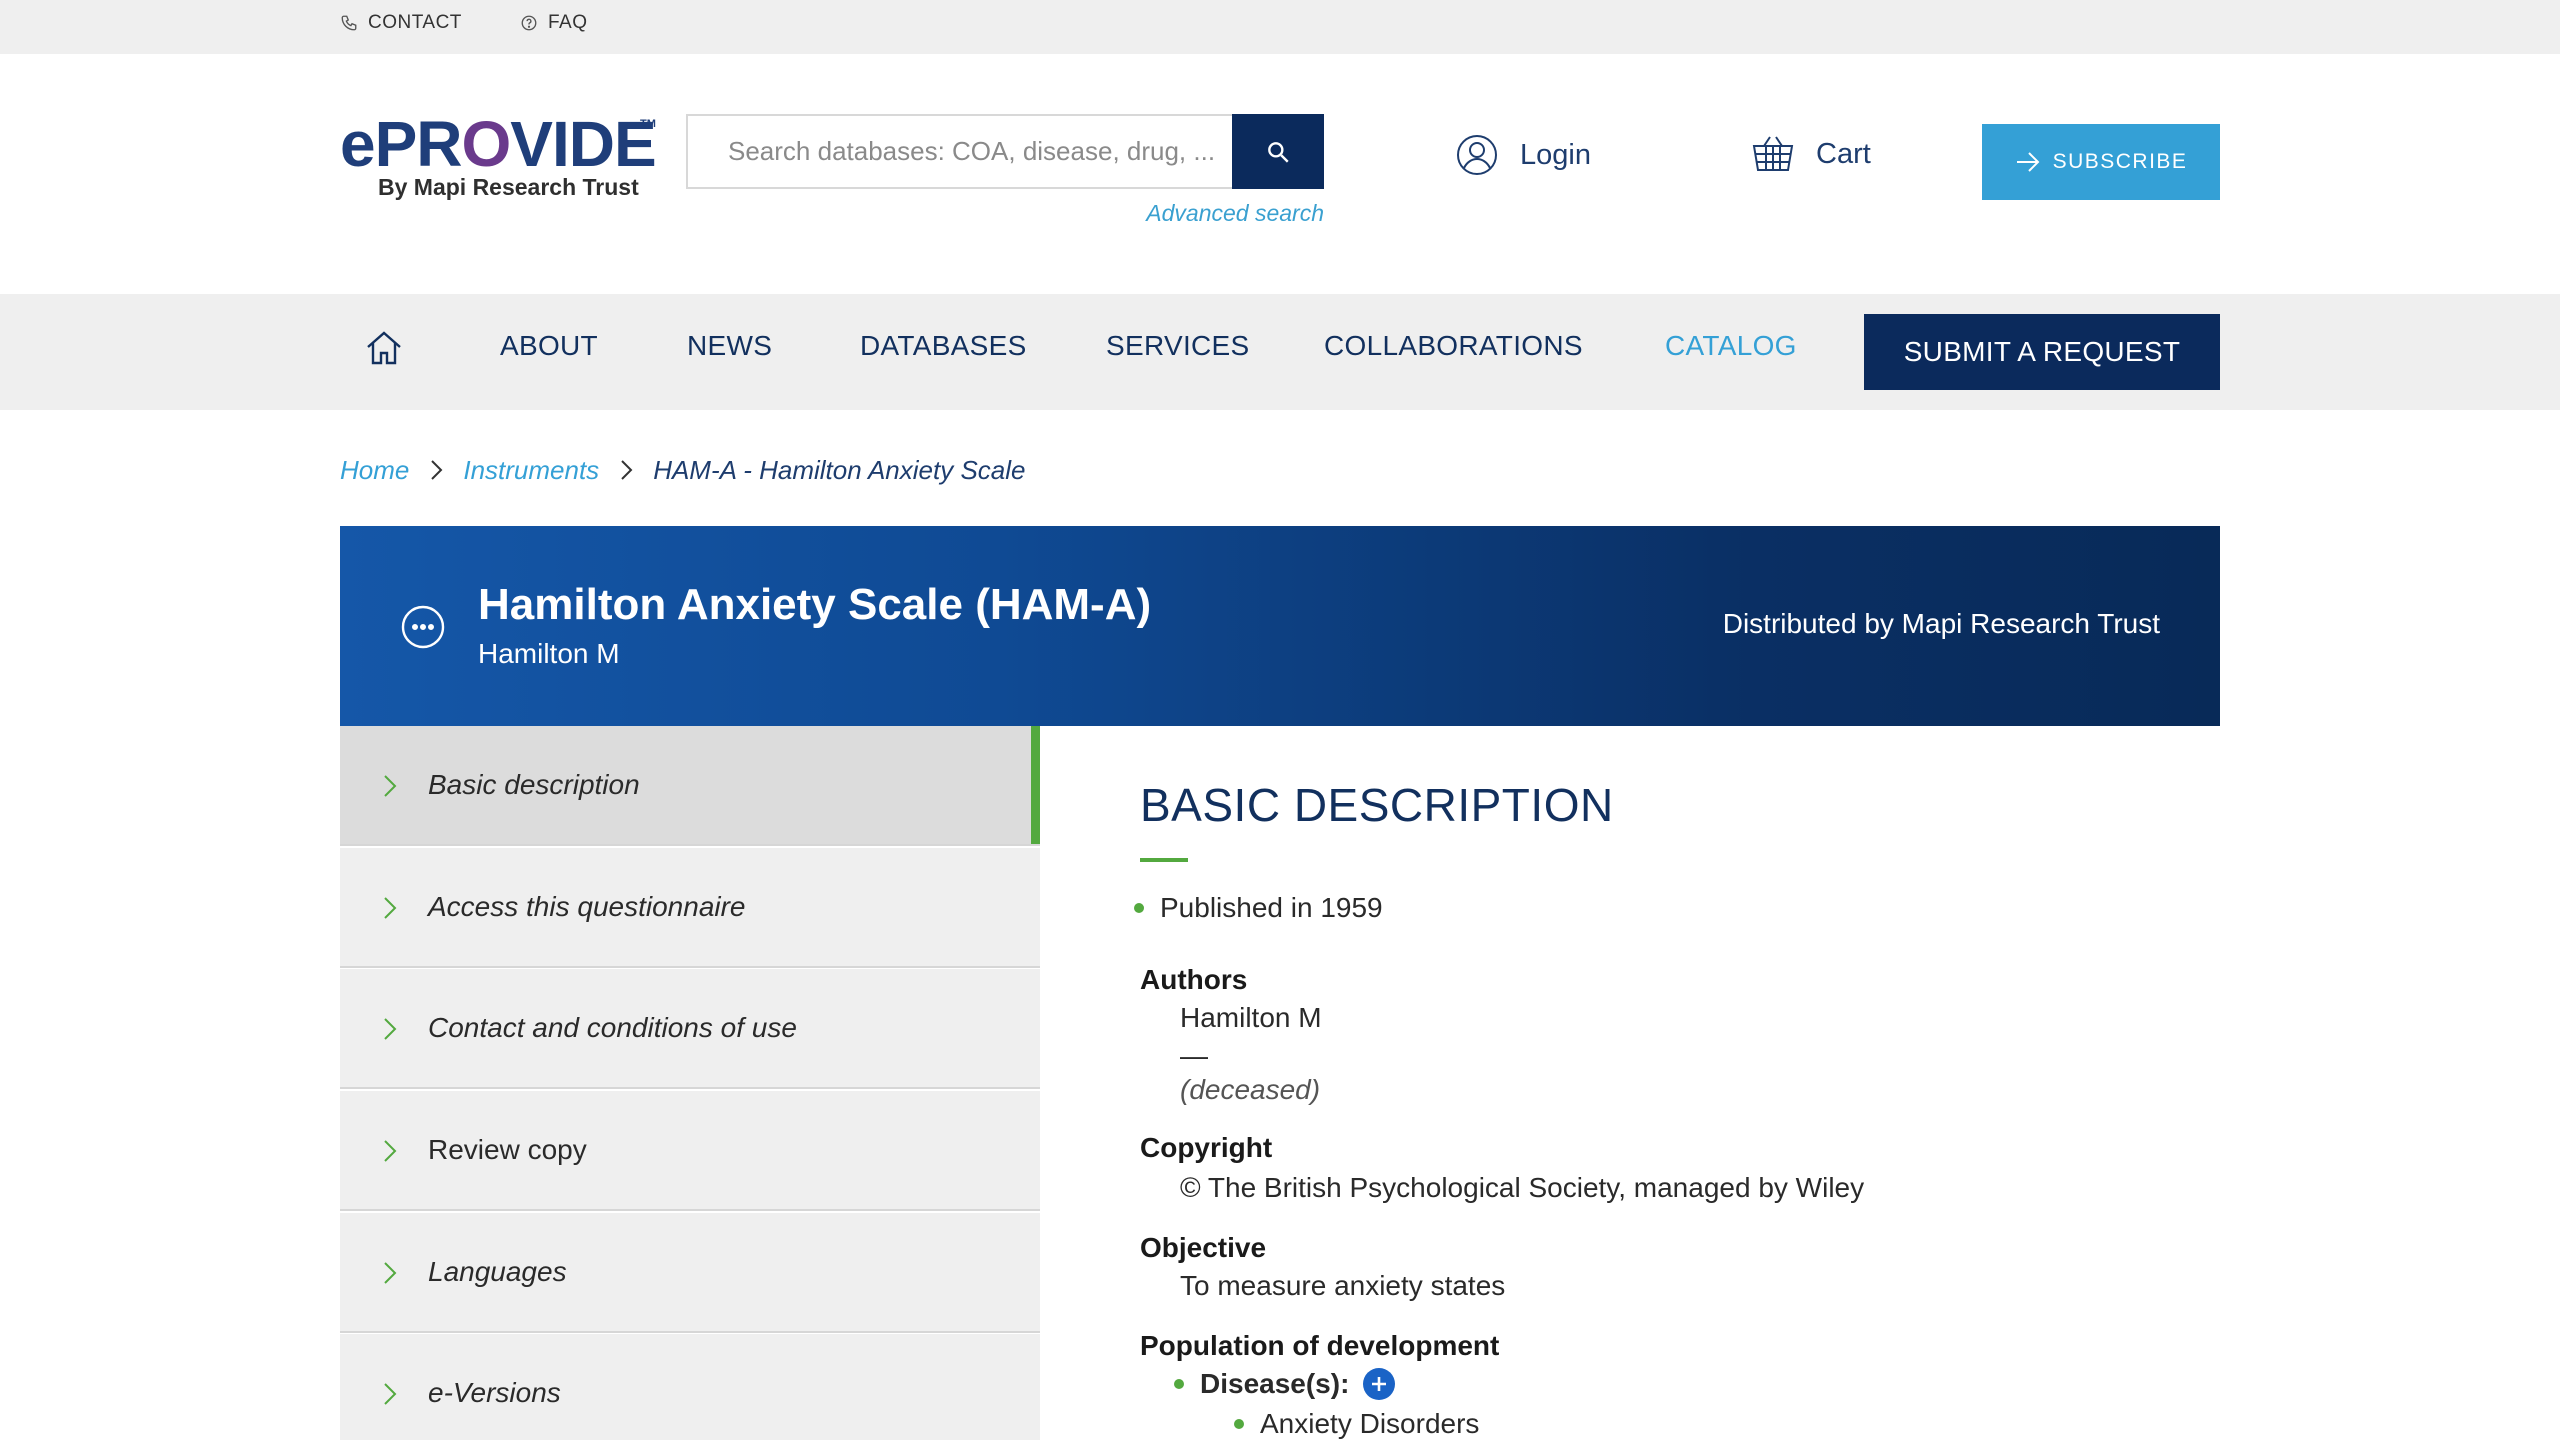 The height and width of the screenshot is (1440, 2560). I want to click on author-name: Hamilton M, so click(1251, 1017).